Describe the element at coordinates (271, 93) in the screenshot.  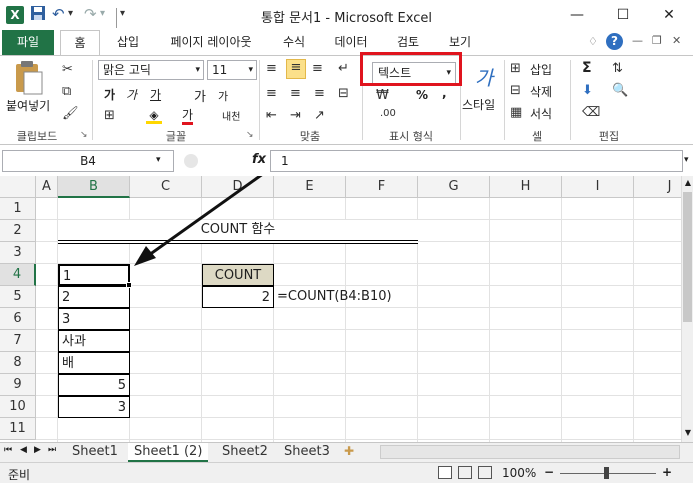
I see `align-left-icon: ≡` at that location.